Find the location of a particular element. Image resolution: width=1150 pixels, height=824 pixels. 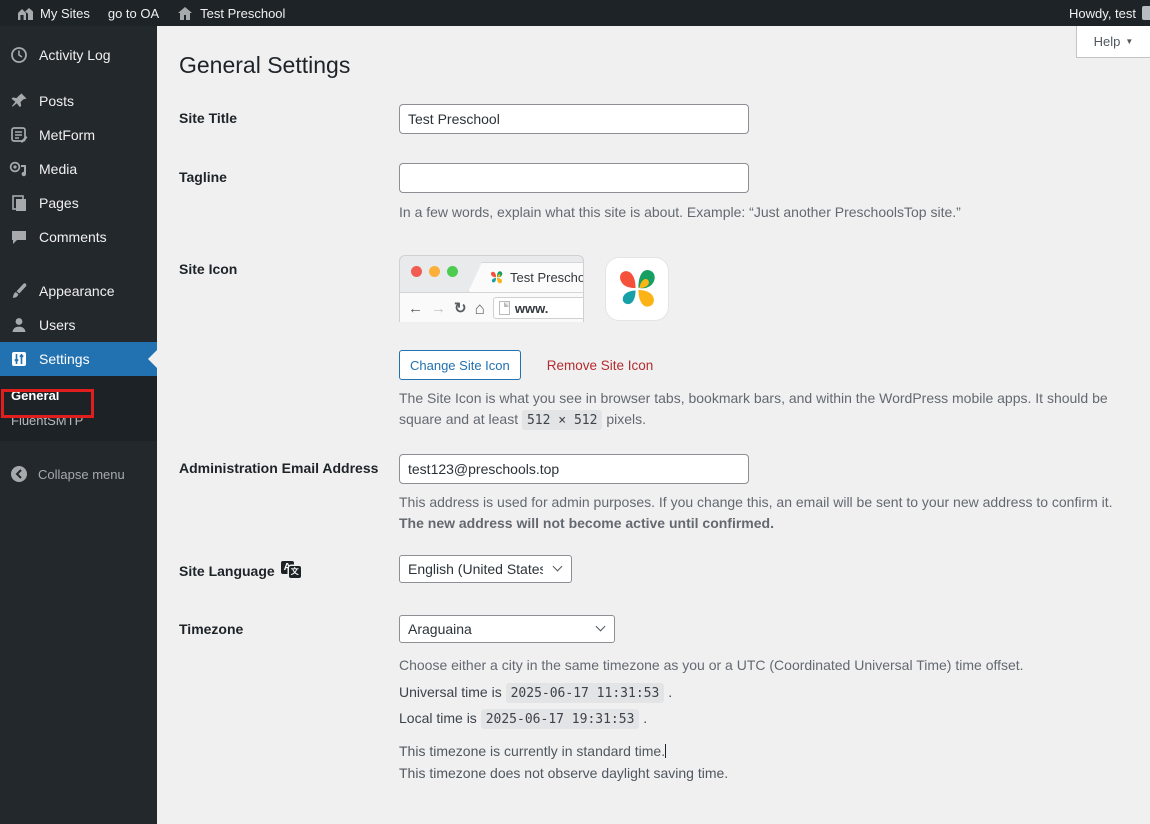

howdy-label: Howdy, test is located at coordinates (1102, 13).